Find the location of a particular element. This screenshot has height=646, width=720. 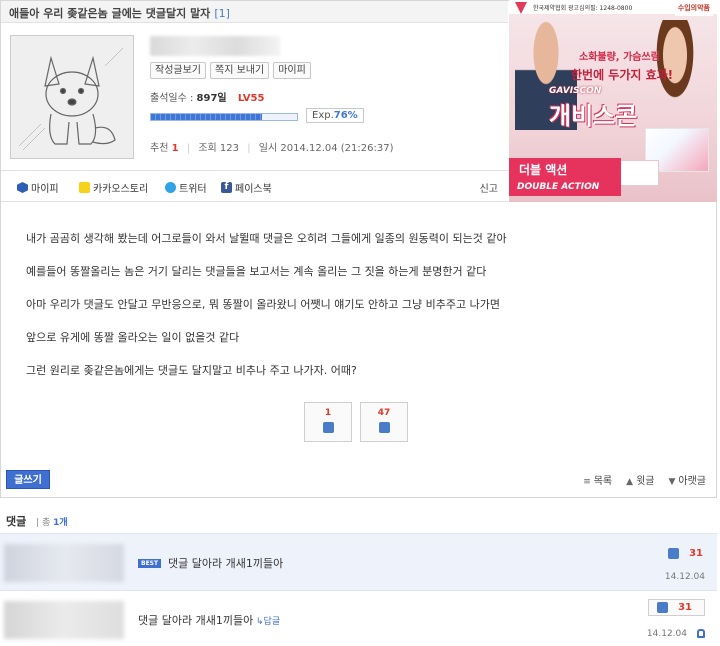

share-facebook: f 페이스북 is located at coordinates (246, 187).